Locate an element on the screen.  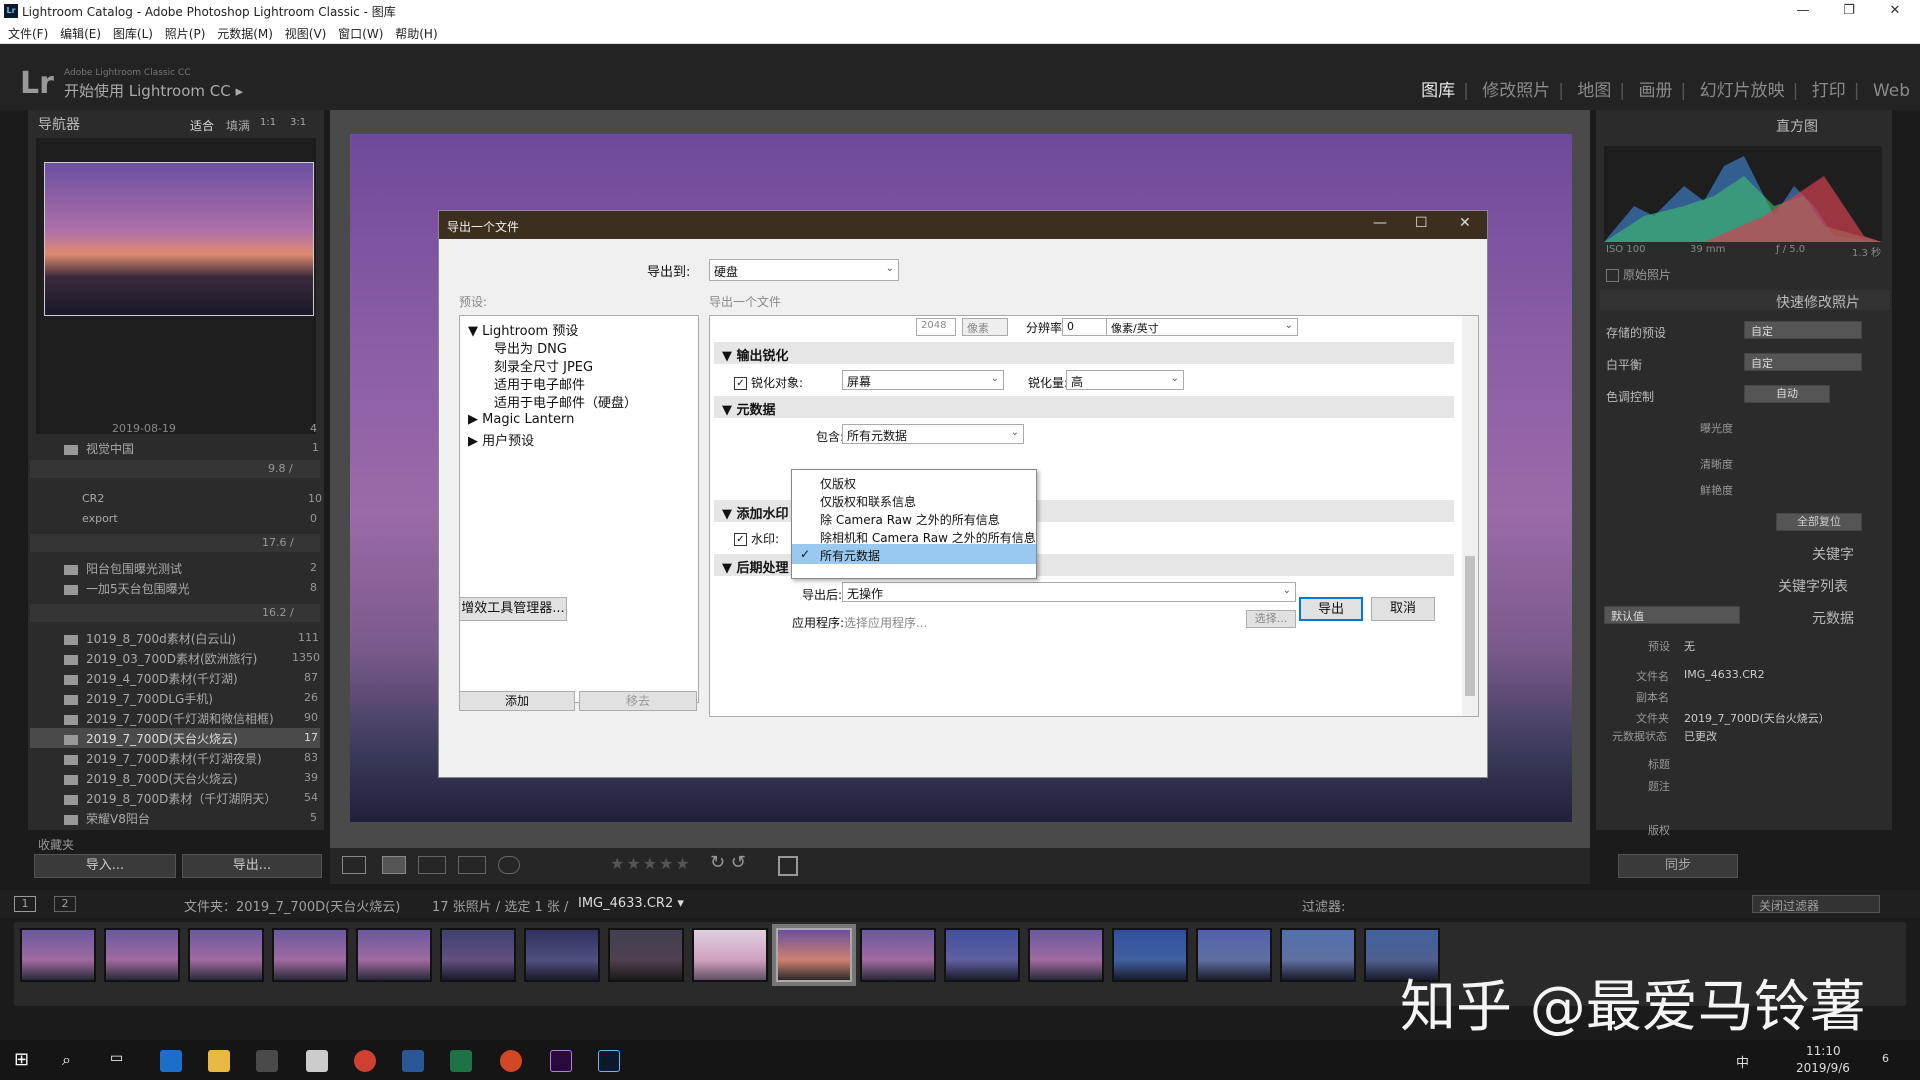
dialog-maximize-icon: ☐ is located at coordinates (1421, 223).